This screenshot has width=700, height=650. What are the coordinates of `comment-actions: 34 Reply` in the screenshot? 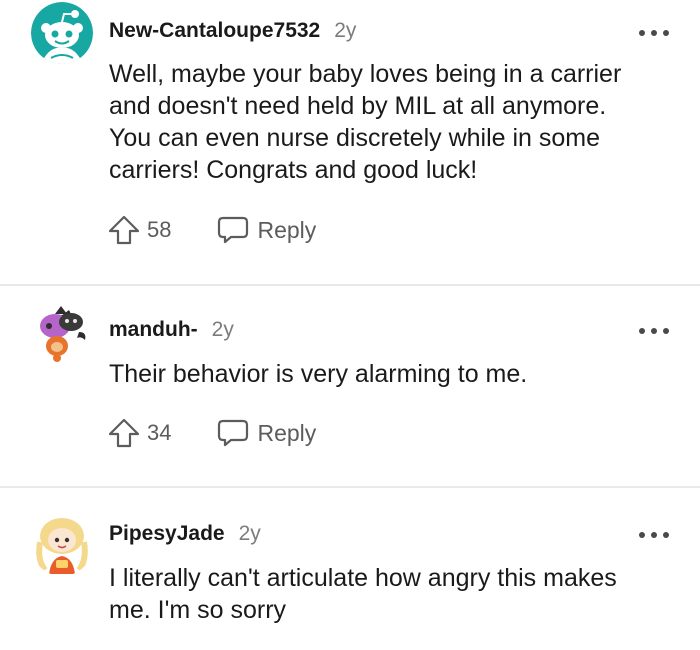 It's located at (211, 433).